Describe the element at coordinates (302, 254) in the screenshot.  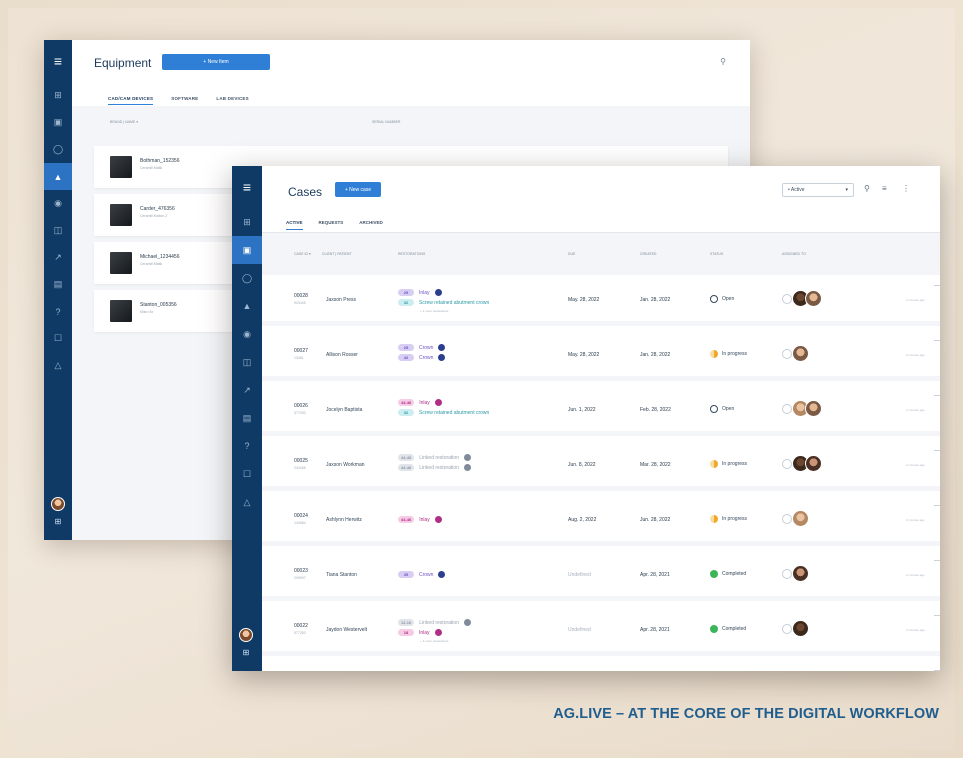
I see `column-header-case-id: CASE ID ▾` at that location.